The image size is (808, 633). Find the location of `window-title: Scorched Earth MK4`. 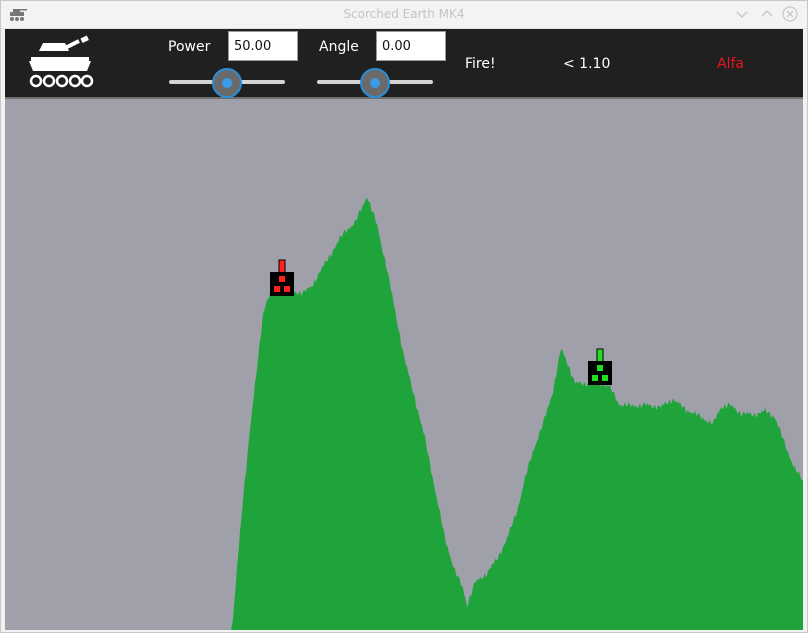

window-title: Scorched Earth MK4 is located at coordinates (404, 14).